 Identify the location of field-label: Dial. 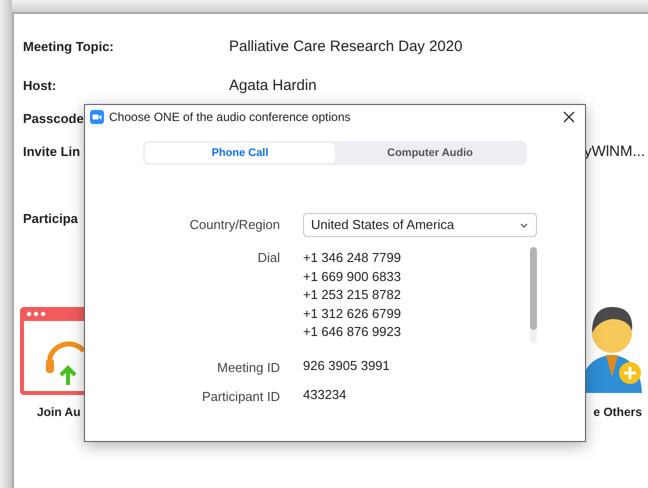
(268, 258).